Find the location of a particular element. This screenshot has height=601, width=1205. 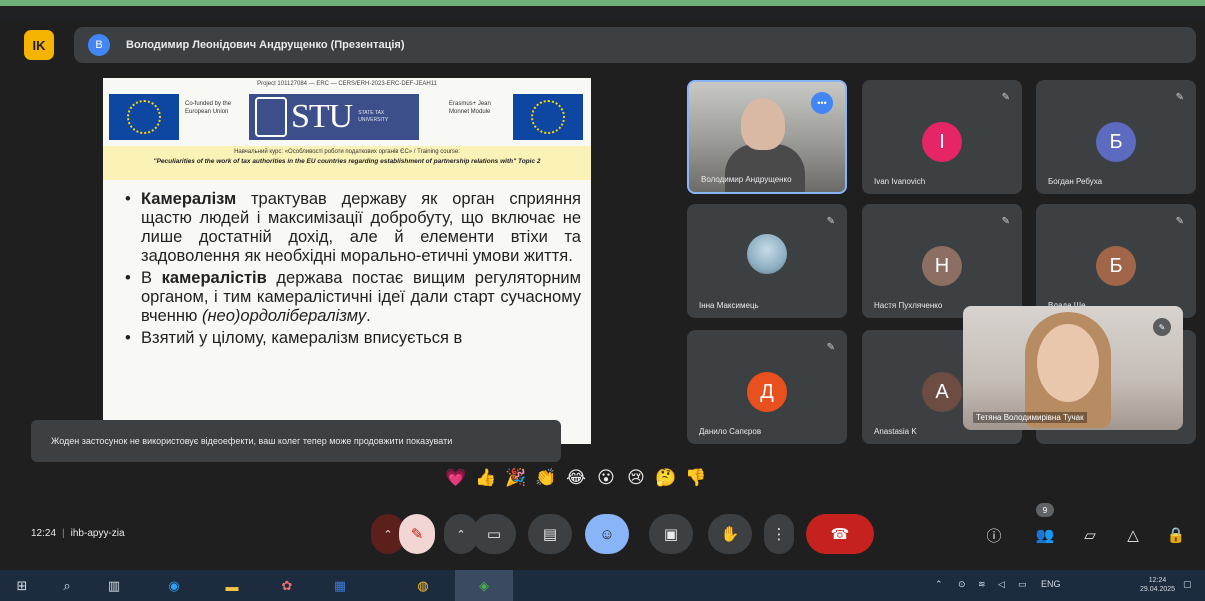

participant-tile: ✎ Інна Максимець is located at coordinates (767, 261).